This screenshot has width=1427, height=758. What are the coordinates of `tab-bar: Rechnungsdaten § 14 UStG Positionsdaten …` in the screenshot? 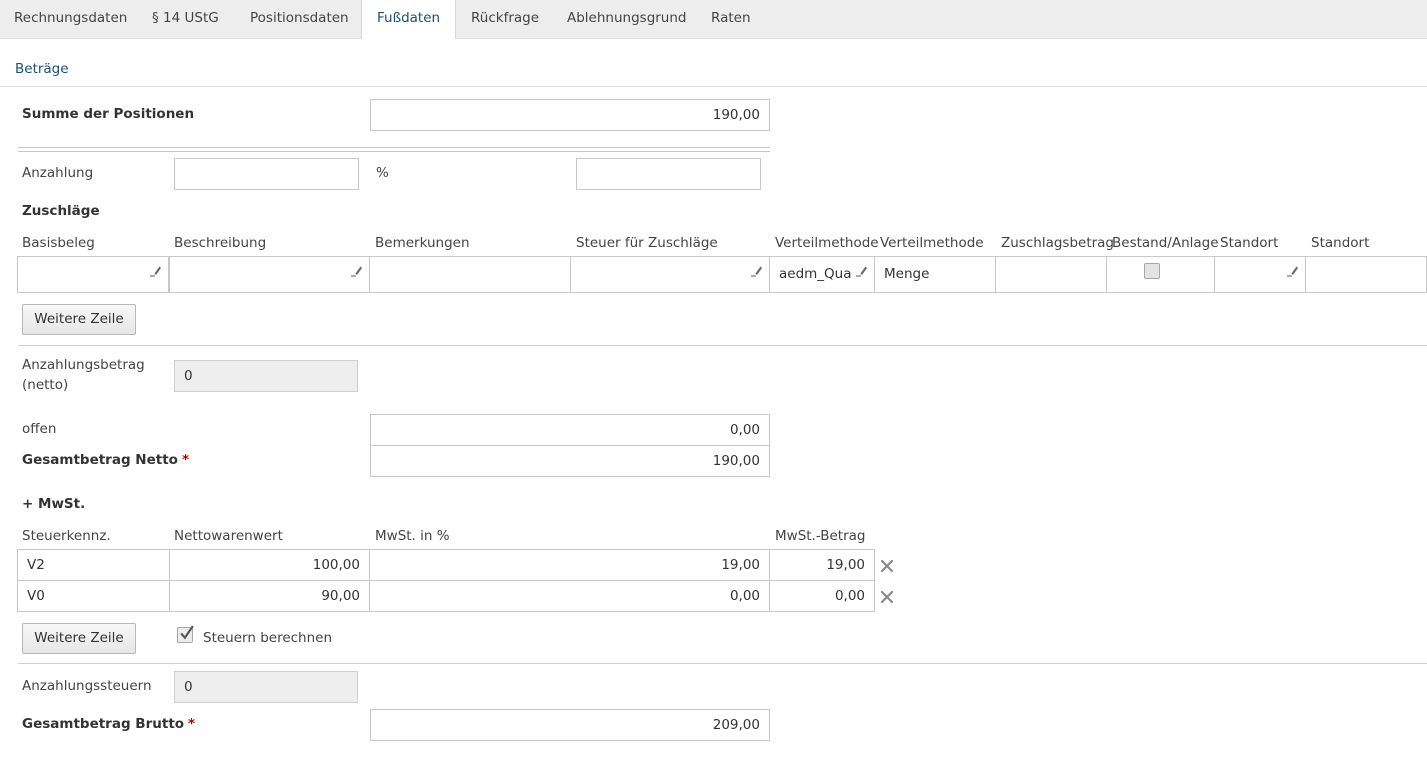 It's located at (713, 19).